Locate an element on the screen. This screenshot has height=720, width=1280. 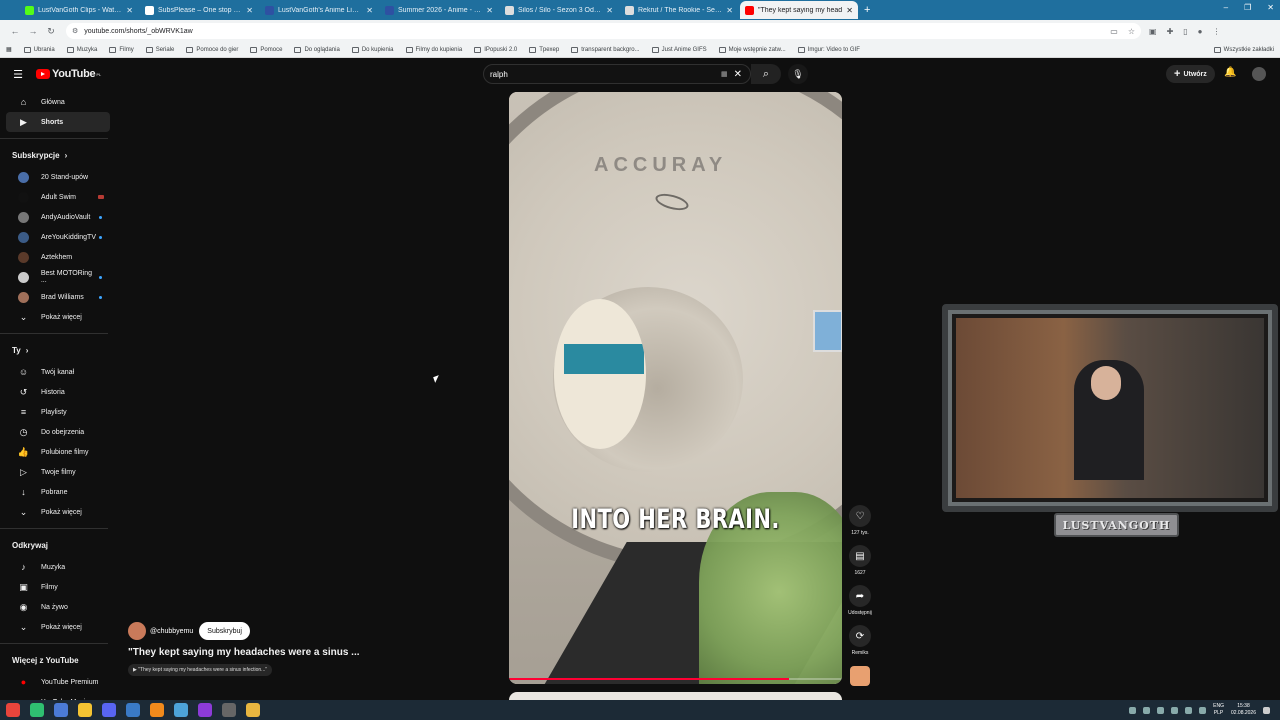
apps-icon: ▦ is located at coordinates (9, 49).